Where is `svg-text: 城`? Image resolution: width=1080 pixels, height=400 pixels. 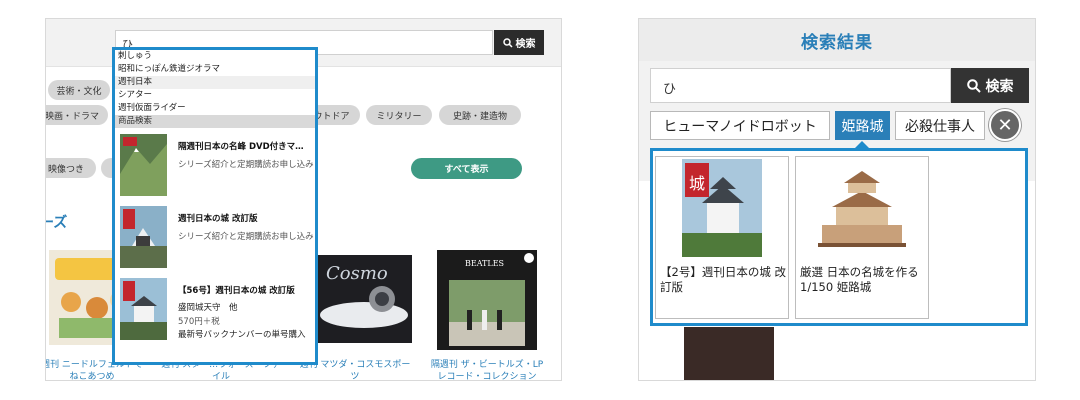
svg-text: 城 is located at coordinates (697, 183).